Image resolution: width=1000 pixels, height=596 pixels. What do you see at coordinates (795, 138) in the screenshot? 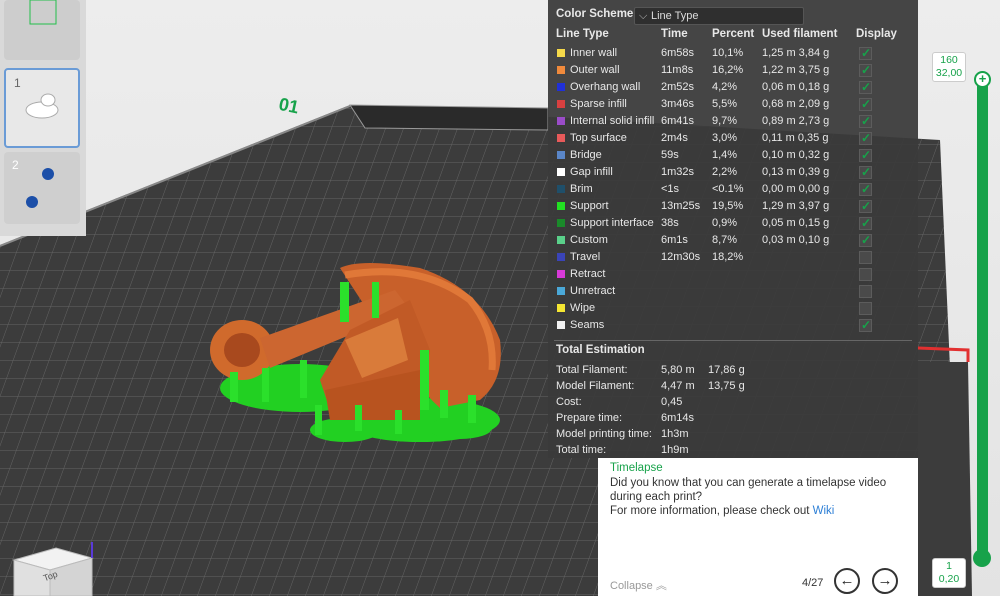
I see `line-type-used-filament: 0,11 m 0,35 g` at bounding box center [795, 138].